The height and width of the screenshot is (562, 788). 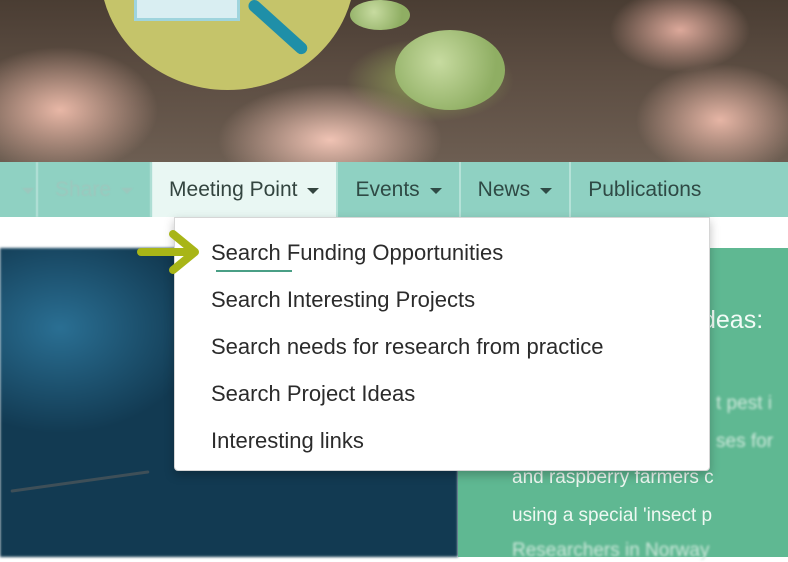 What do you see at coordinates (343, 300) in the screenshot?
I see `menu-item-search-projects: Search Interesting Projects` at bounding box center [343, 300].